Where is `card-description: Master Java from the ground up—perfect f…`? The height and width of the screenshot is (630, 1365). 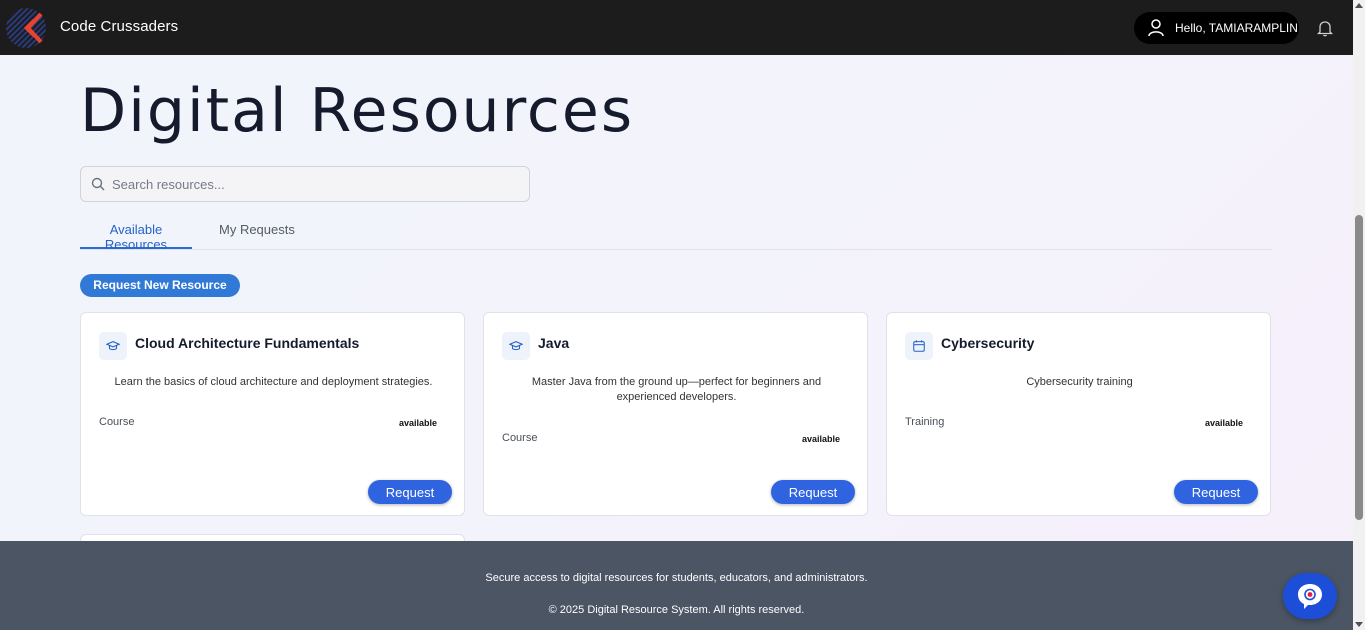 card-description: Master Java from the ground up—perfect f… is located at coordinates (676, 389).